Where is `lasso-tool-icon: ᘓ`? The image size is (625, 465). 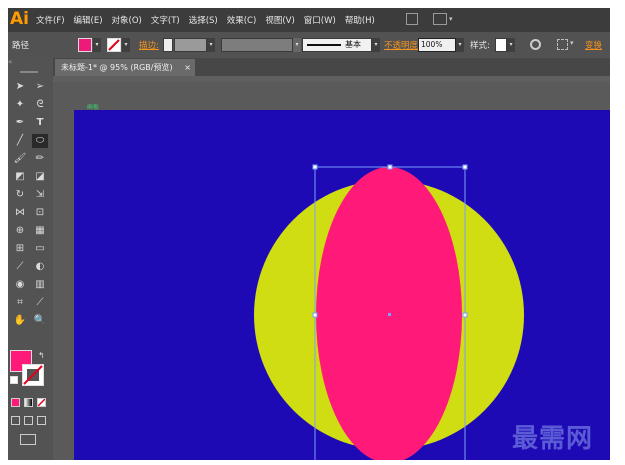
lasso-tool-icon: ᘓ is located at coordinates (40, 105).